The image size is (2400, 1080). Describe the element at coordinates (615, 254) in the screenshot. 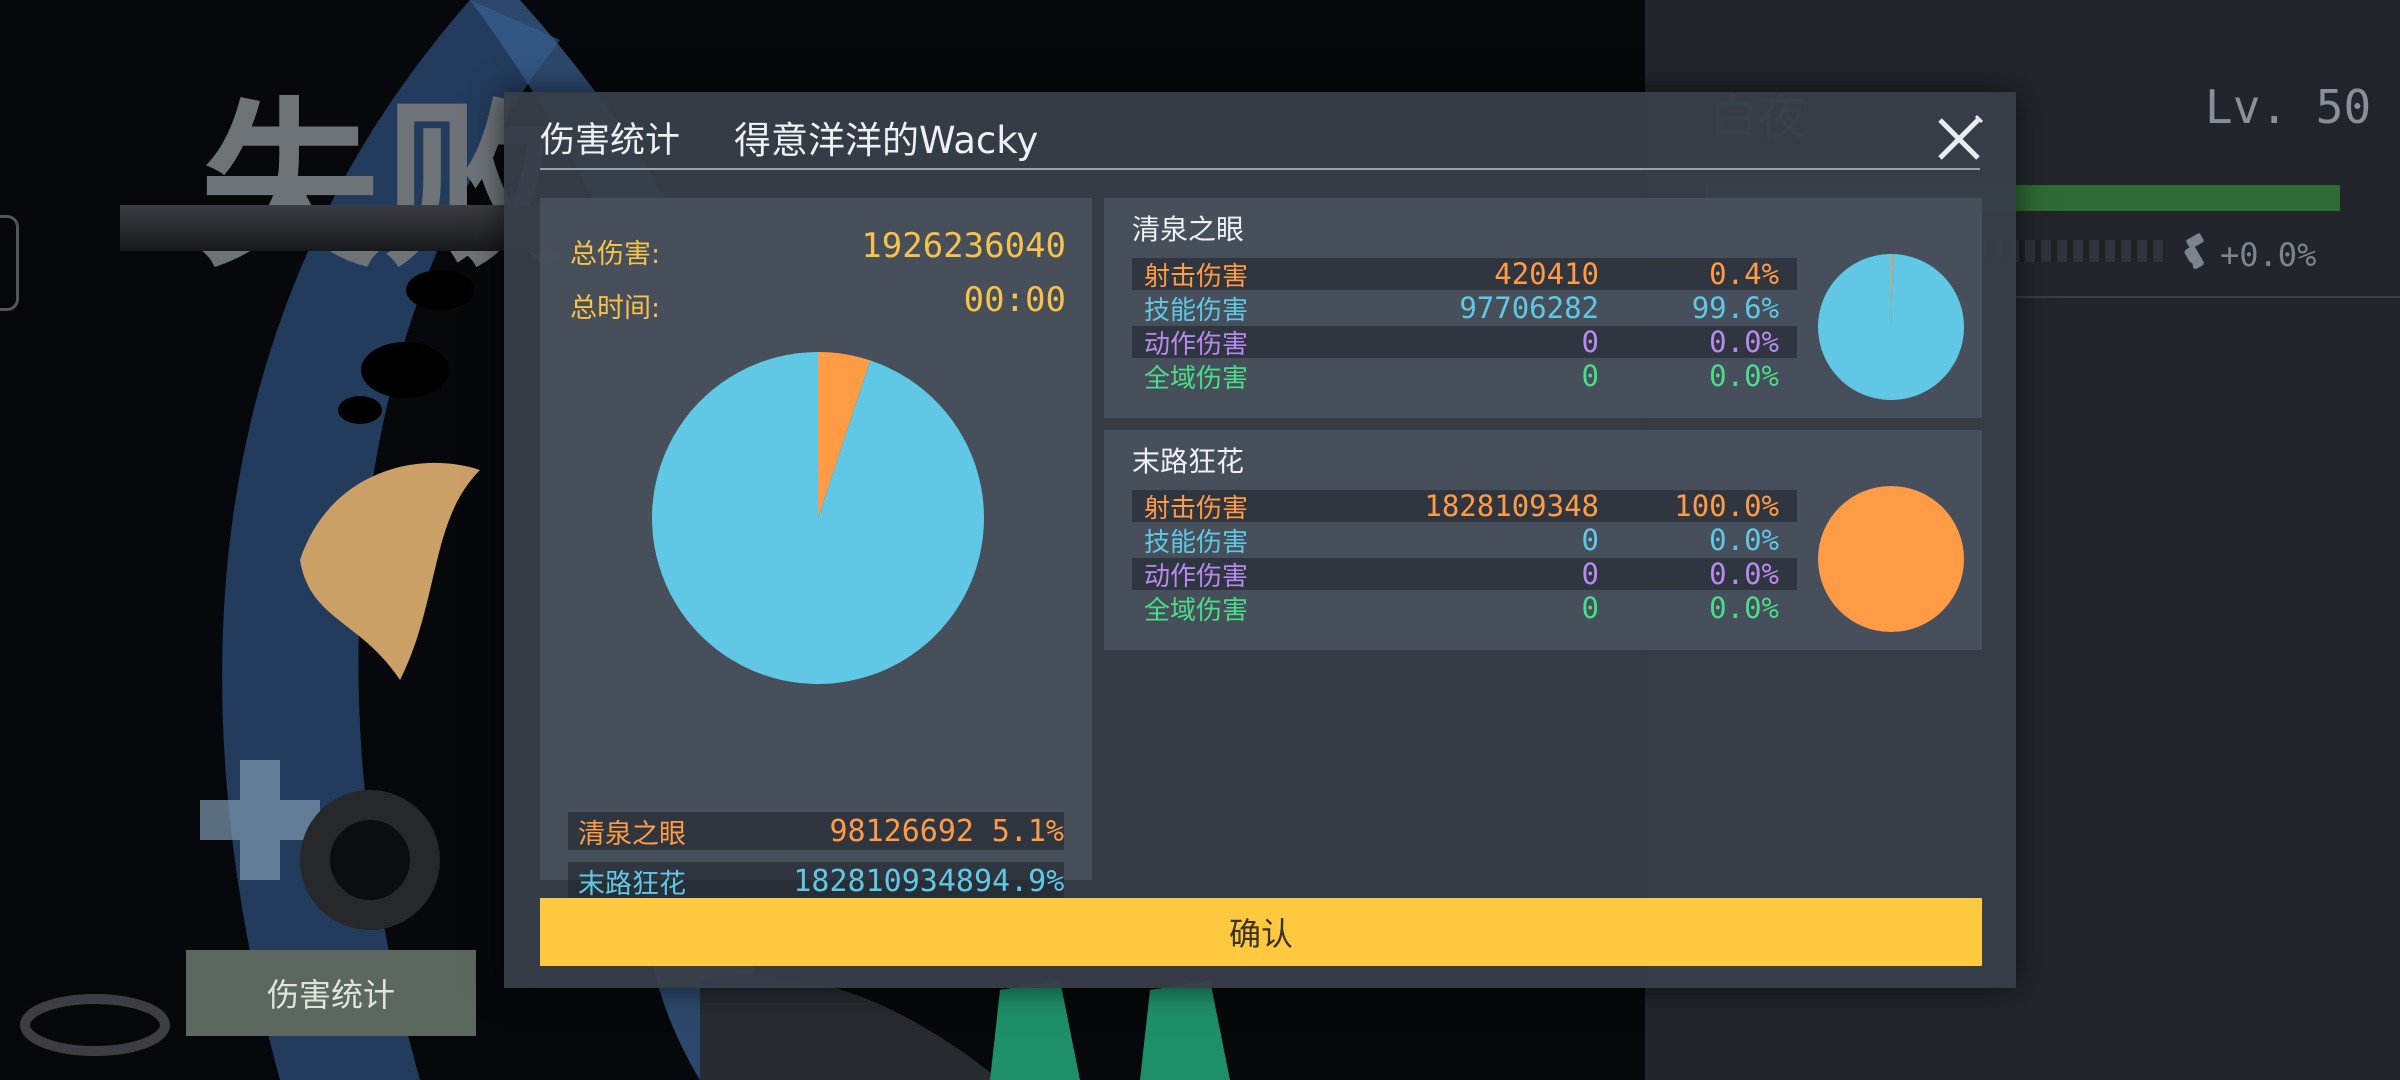

I see `total-damage-label: 总伤害:` at that location.